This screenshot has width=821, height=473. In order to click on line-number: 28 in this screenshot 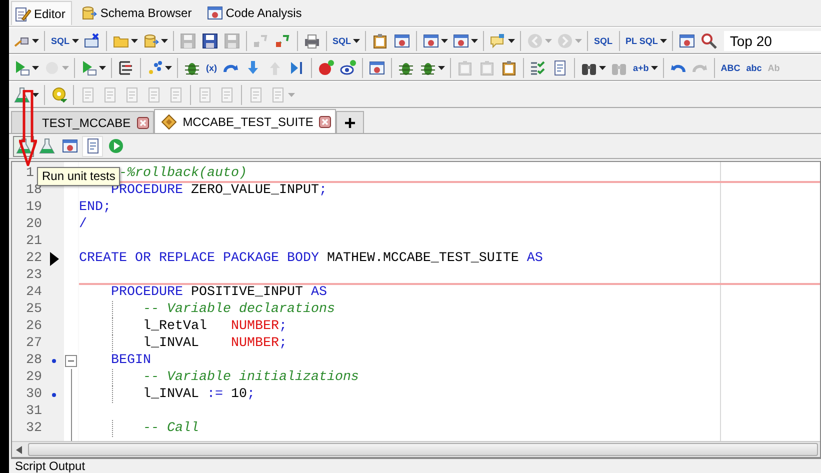, I will do `click(34, 360)`.